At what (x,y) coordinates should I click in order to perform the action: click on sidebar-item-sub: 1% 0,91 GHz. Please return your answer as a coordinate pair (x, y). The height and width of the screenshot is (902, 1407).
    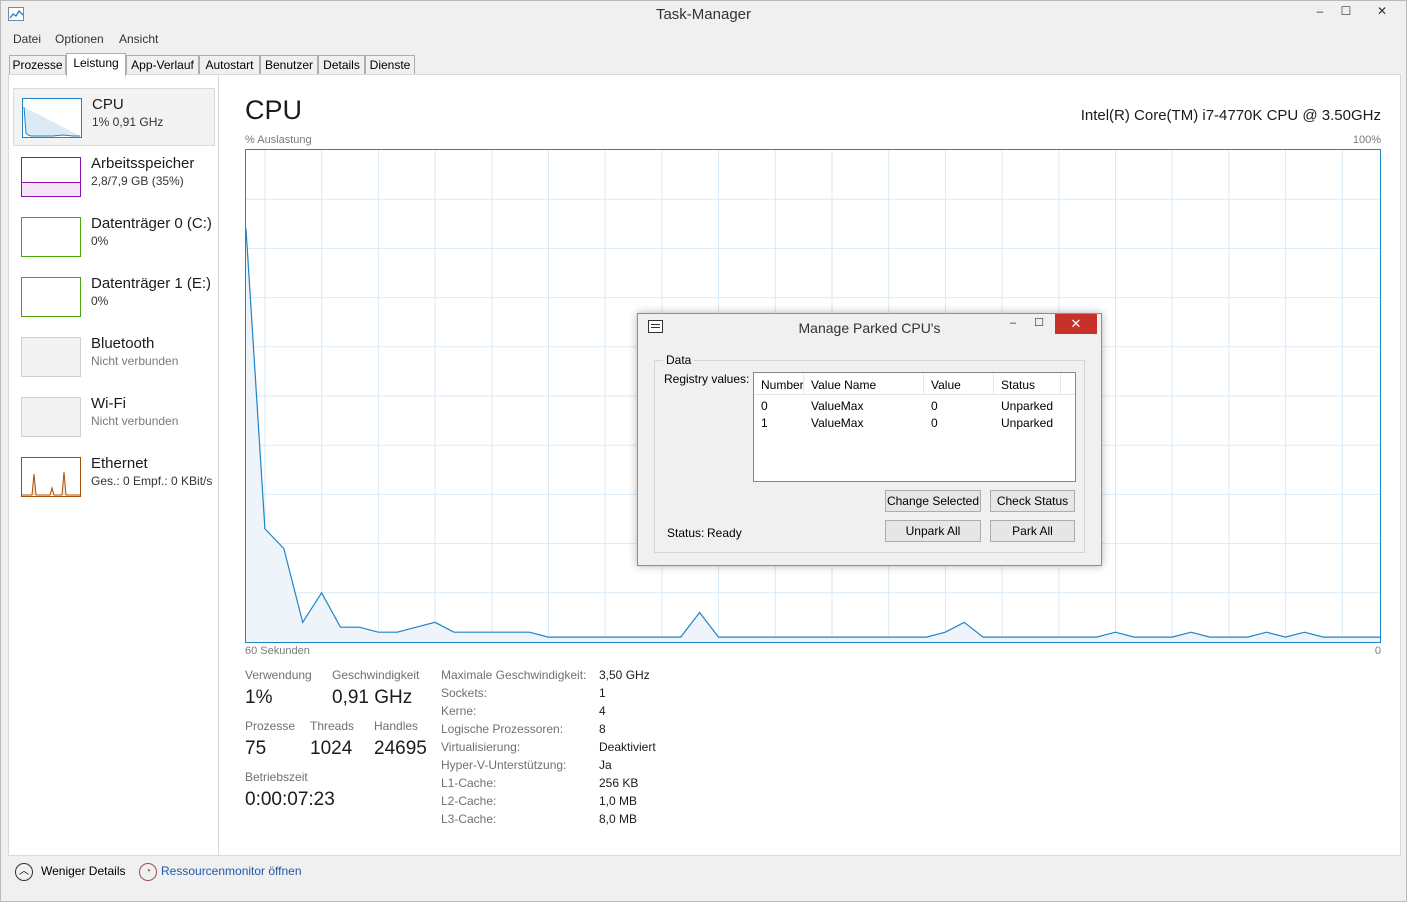
    Looking at the image, I should click on (128, 122).